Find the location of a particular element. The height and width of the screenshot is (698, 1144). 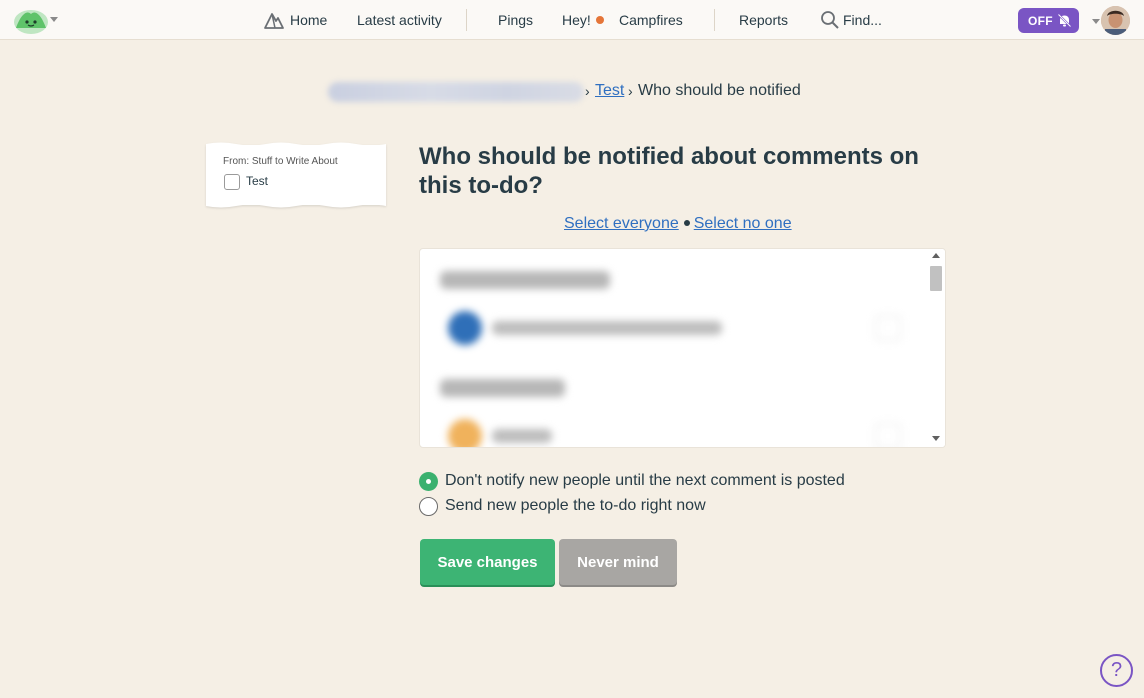

nav-pings: Pings is located at coordinates (515, 20).